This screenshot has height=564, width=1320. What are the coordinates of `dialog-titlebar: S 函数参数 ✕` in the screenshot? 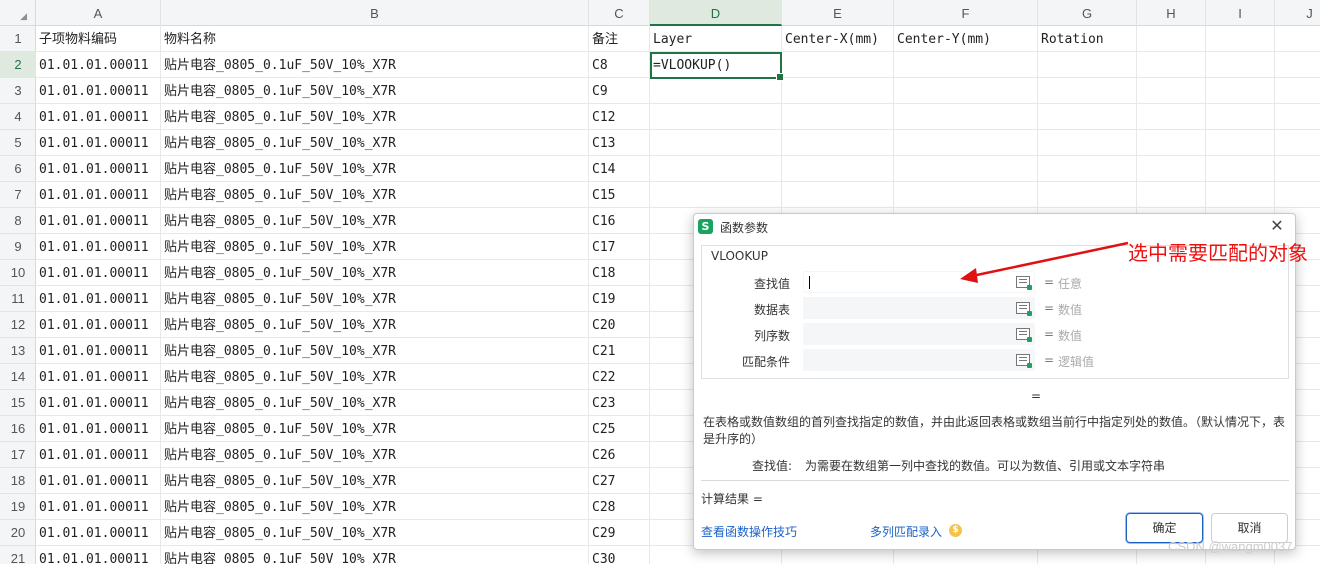 It's located at (994, 227).